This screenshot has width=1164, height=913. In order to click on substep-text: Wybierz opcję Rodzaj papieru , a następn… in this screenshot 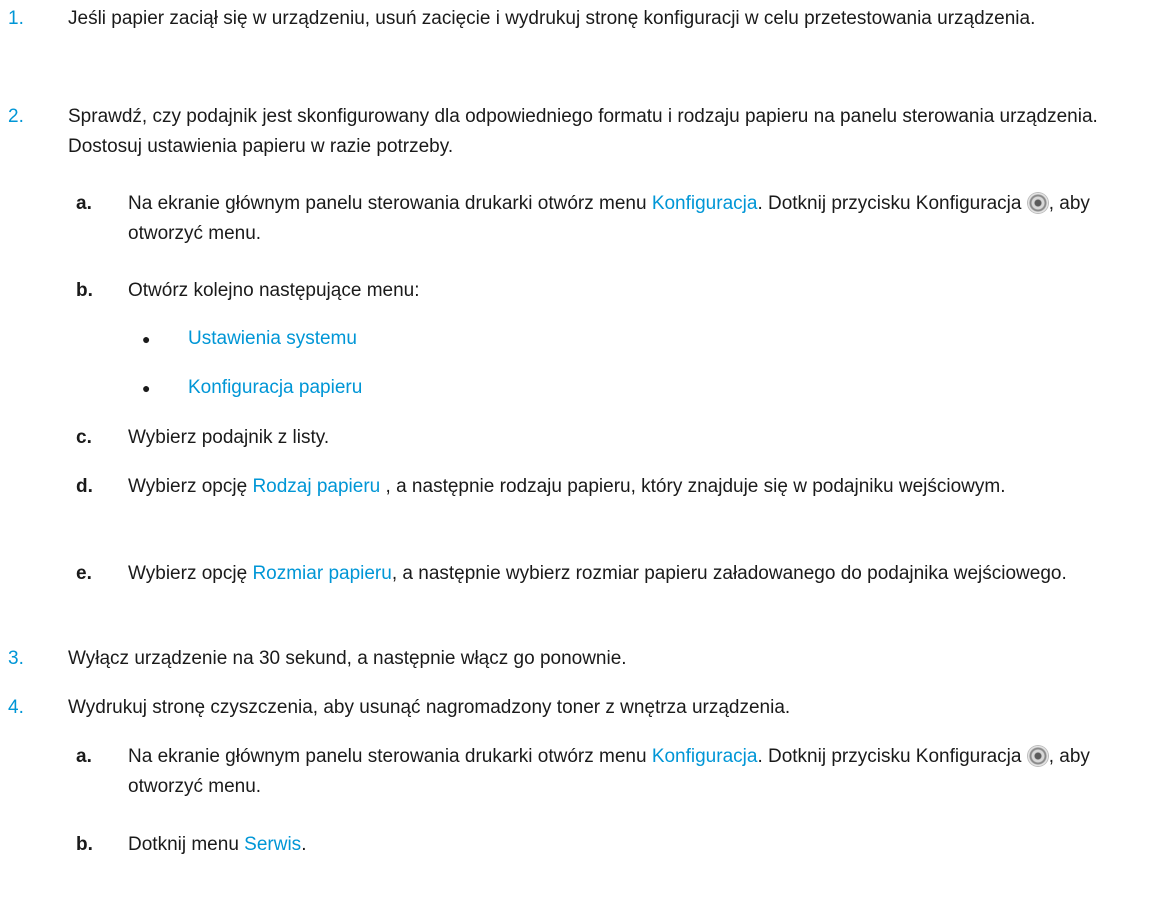, I will do `click(567, 486)`.